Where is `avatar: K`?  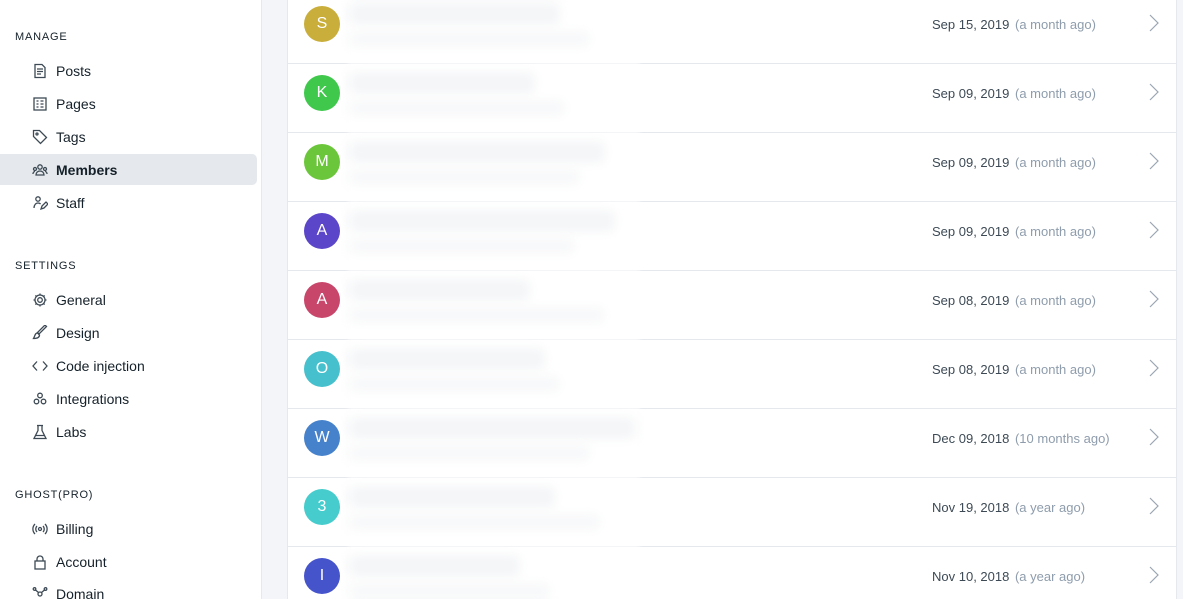
avatar: K is located at coordinates (322, 93).